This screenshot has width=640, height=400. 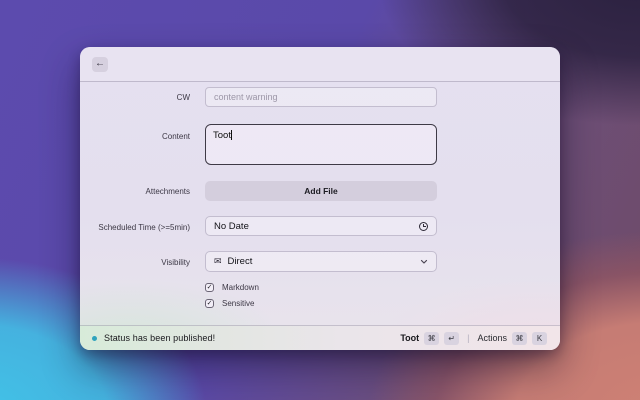 I want to click on sensitive-checkbox-row: ✓ Sensitive, so click(x=382, y=303).